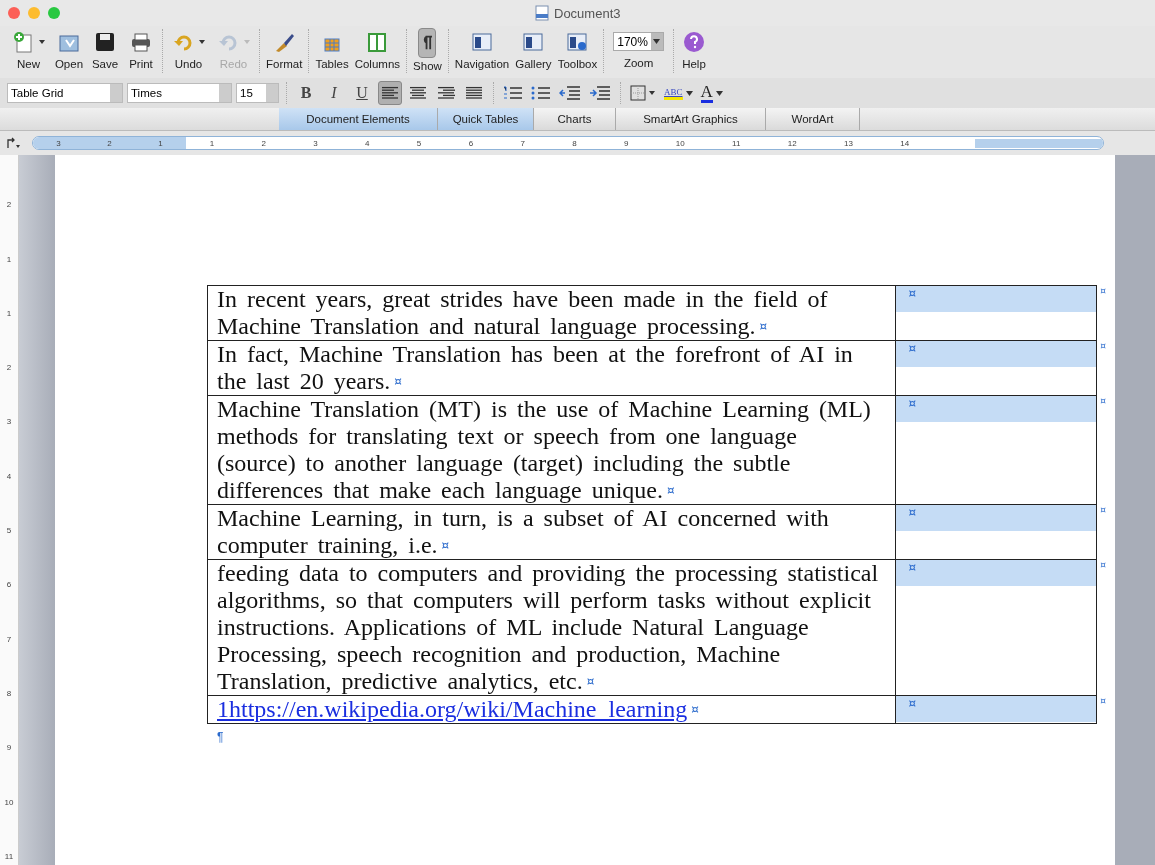 The height and width of the screenshot is (865, 1155). I want to click on cell-text: In recent years, great strides have been made in the field of Machine Translation and natural language processing. ¤, so click(523, 313).